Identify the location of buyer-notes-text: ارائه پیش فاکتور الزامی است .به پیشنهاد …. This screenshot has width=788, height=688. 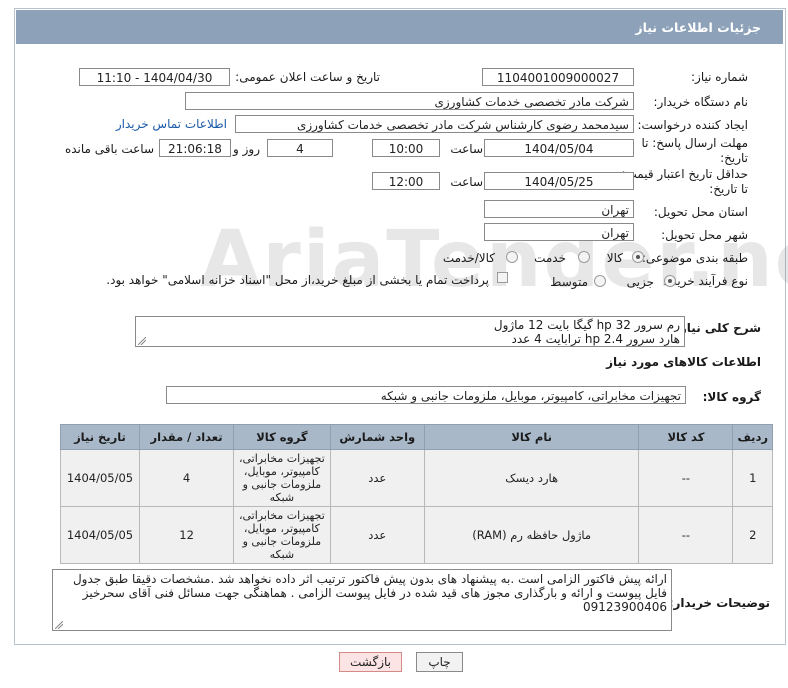
(369, 593).